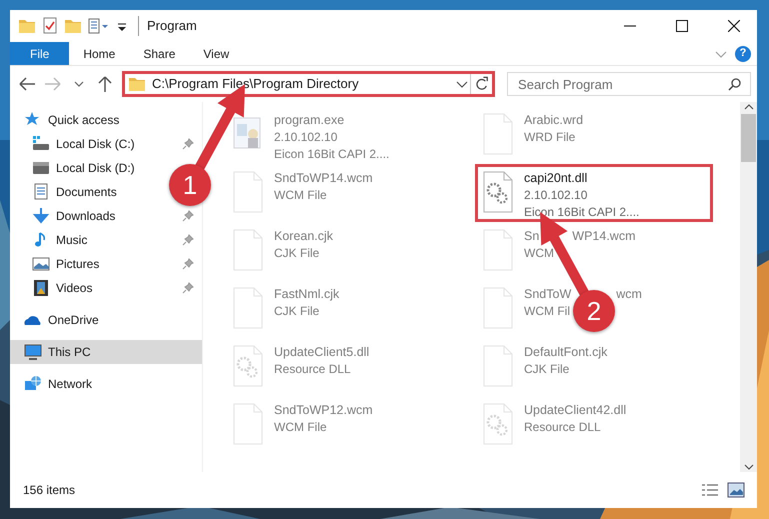  Describe the element at coordinates (630, 26) in the screenshot. I see `minimize-icon` at that location.